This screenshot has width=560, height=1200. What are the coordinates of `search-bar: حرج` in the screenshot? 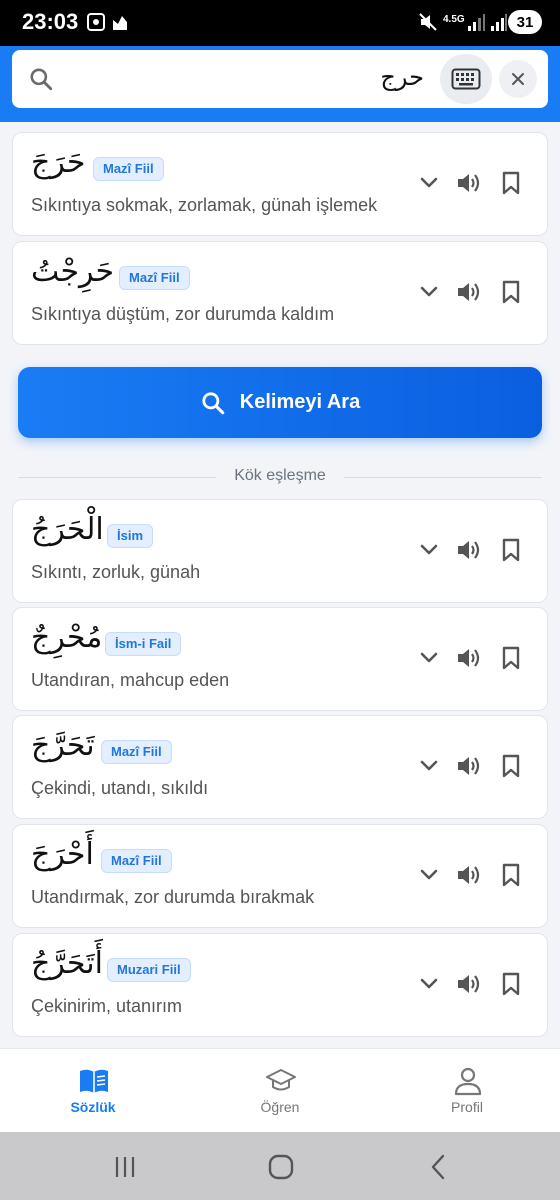 It's located at (280, 79).